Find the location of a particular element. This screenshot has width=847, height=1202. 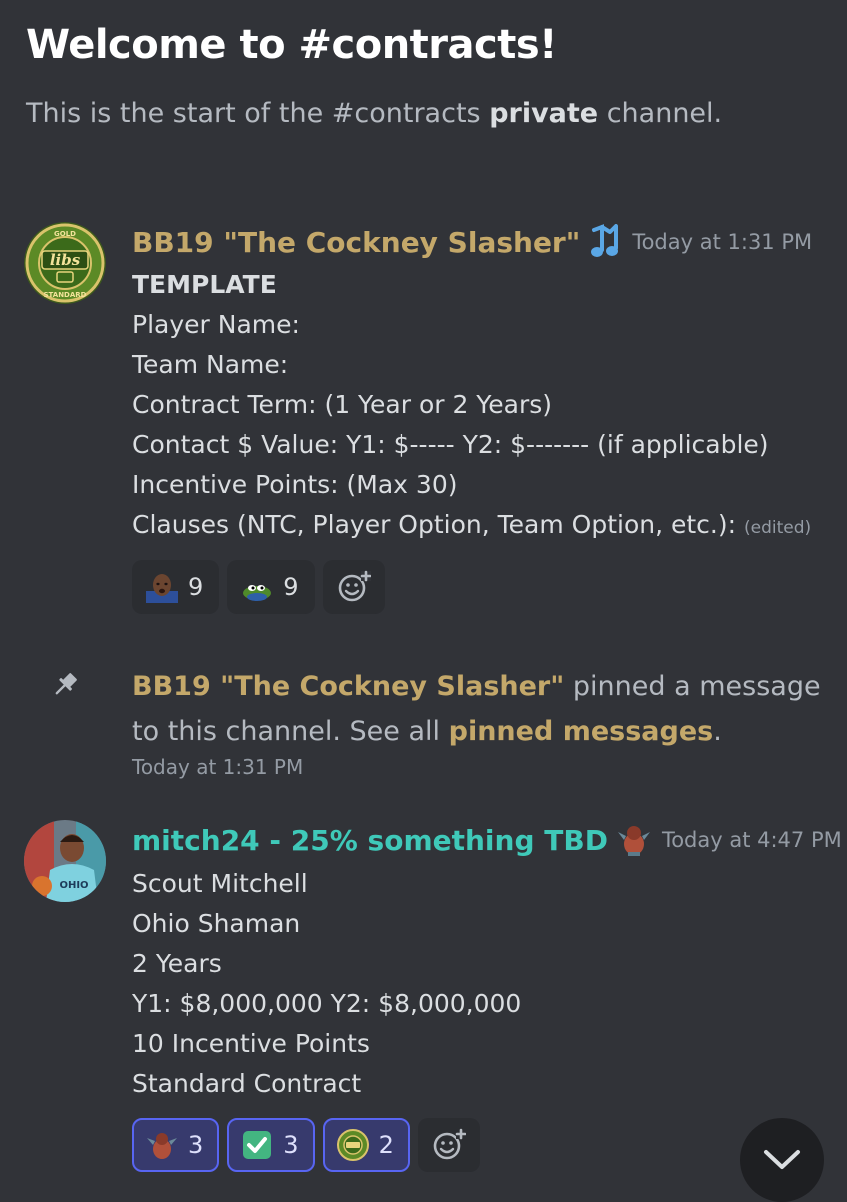

author-name: mitch24 - 25% something TBD is located at coordinates (370, 840).